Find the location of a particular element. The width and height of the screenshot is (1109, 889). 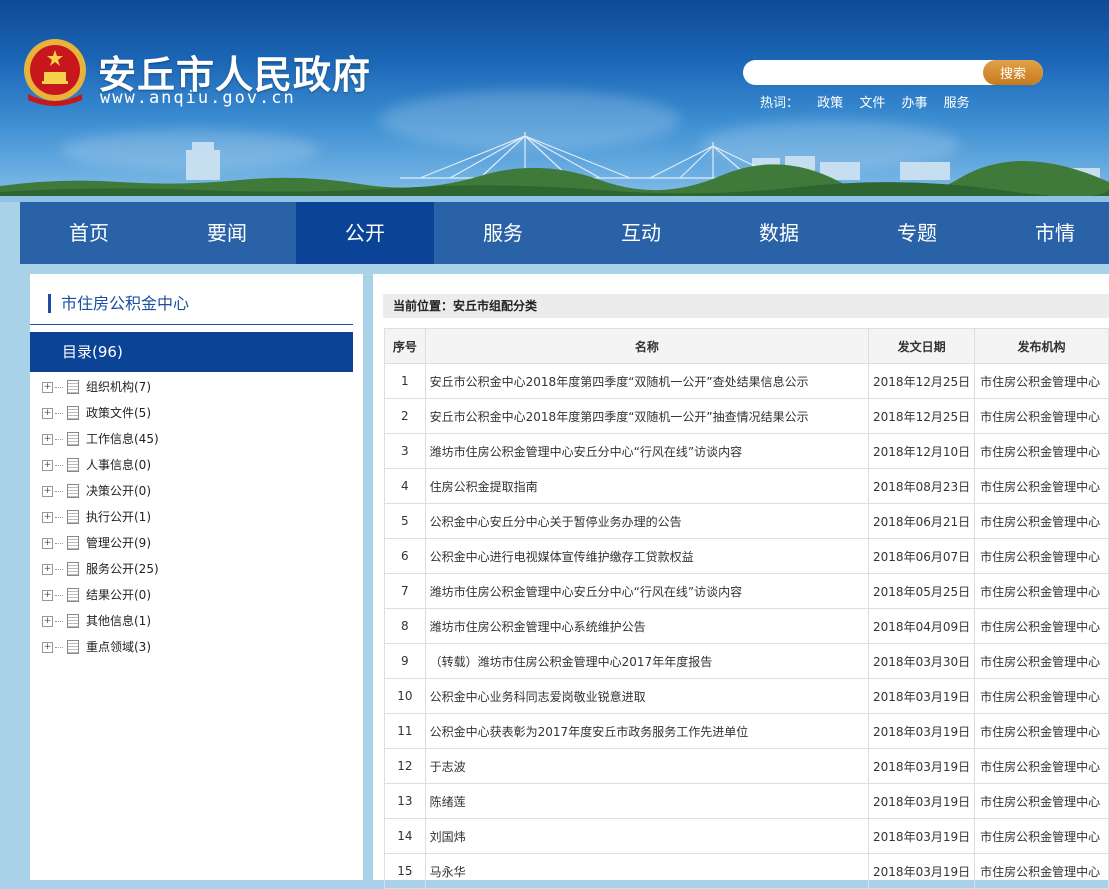

hot-word-link: 政策 is located at coordinates (830, 103).